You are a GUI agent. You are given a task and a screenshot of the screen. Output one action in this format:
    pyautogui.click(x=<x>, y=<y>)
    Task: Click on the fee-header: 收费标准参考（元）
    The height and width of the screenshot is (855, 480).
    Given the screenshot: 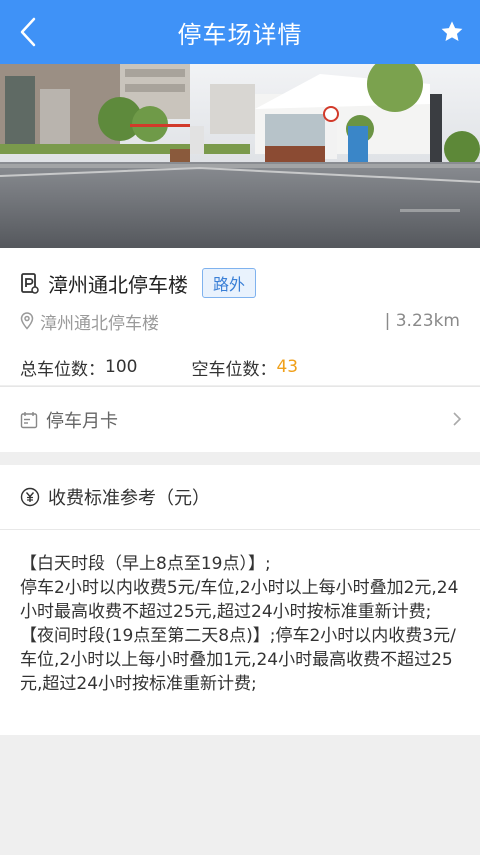 What is the action you would take?
    pyautogui.click(x=240, y=497)
    